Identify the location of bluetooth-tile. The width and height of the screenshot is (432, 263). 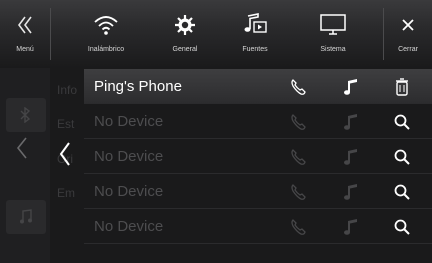
(26, 115).